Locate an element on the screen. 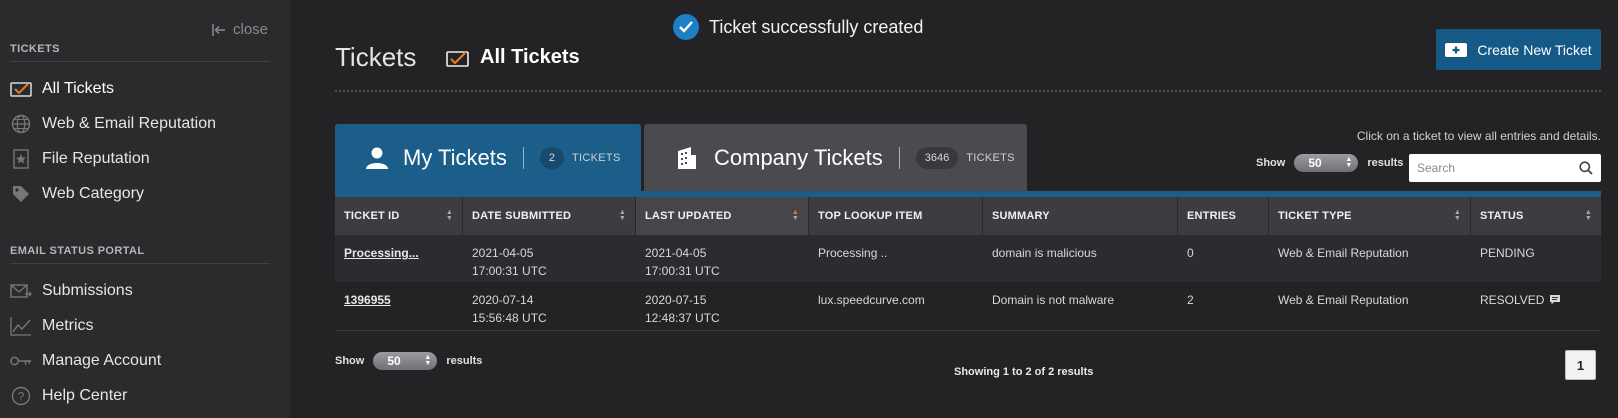 The image size is (1618, 418). ticket-id-link: 1396955 is located at coordinates (399, 306).